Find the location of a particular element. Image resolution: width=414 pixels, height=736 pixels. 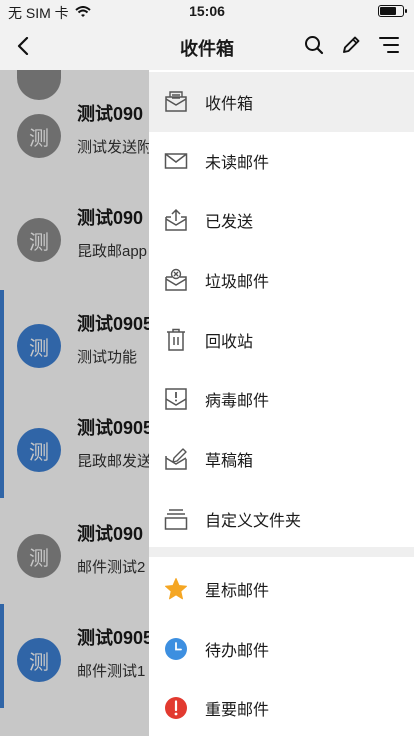

clock-icon is located at coordinates (176, 649).